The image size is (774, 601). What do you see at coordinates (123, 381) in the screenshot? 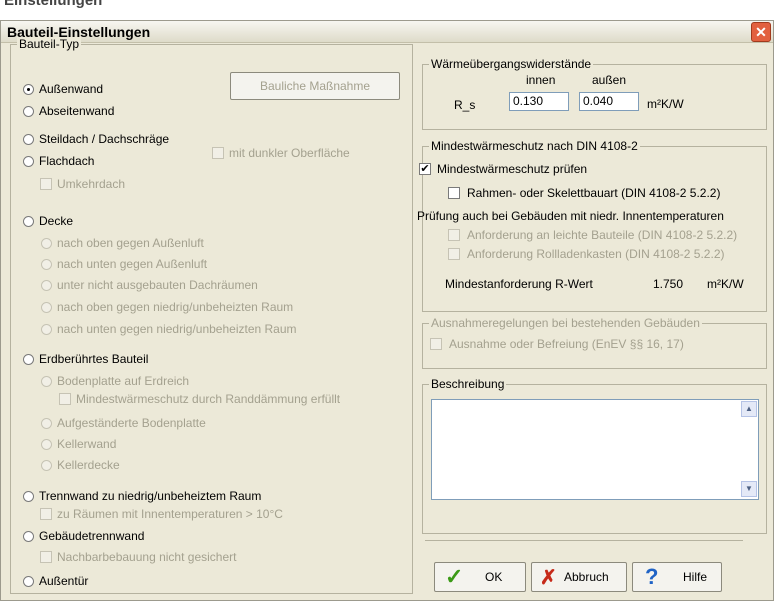
I see `label-bodenplatte: Bodenplatte auf Erdreich` at bounding box center [123, 381].